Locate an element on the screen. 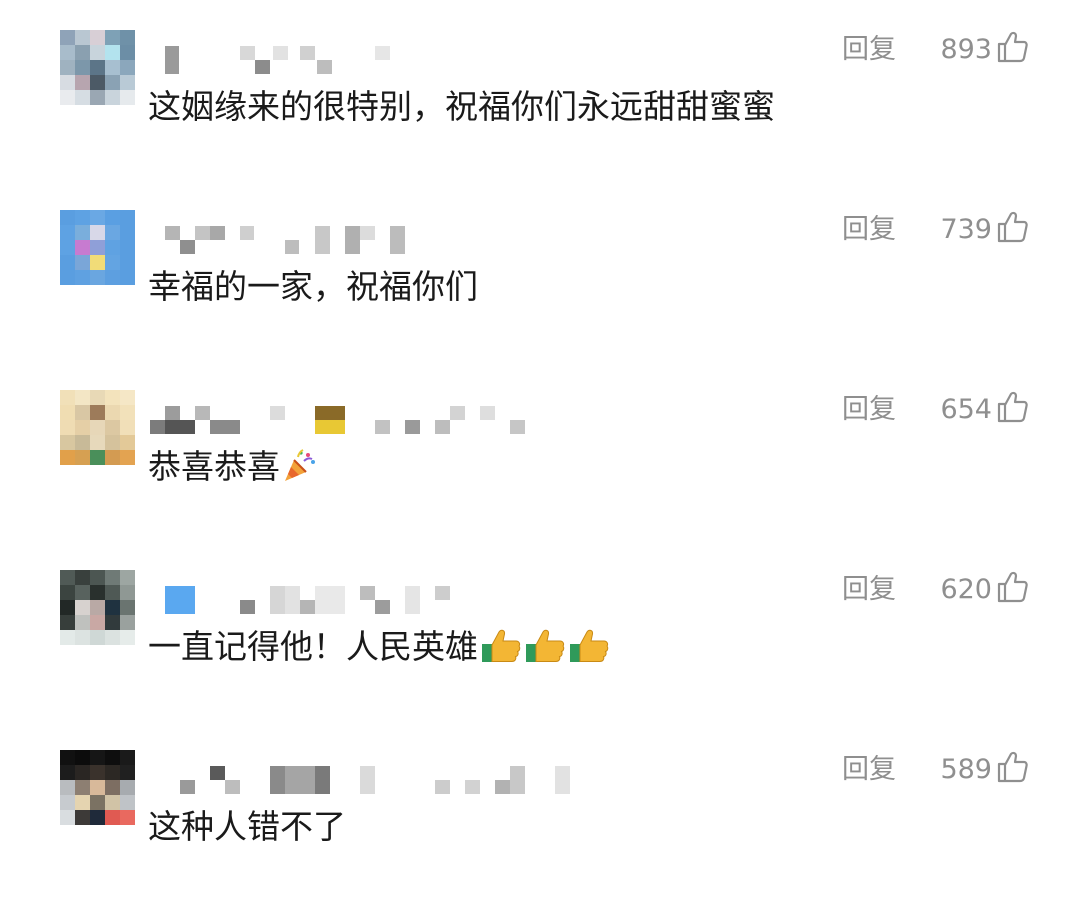 The width and height of the screenshot is (1079, 900). comment-text: 这种人错不了 is located at coordinates (247, 826).